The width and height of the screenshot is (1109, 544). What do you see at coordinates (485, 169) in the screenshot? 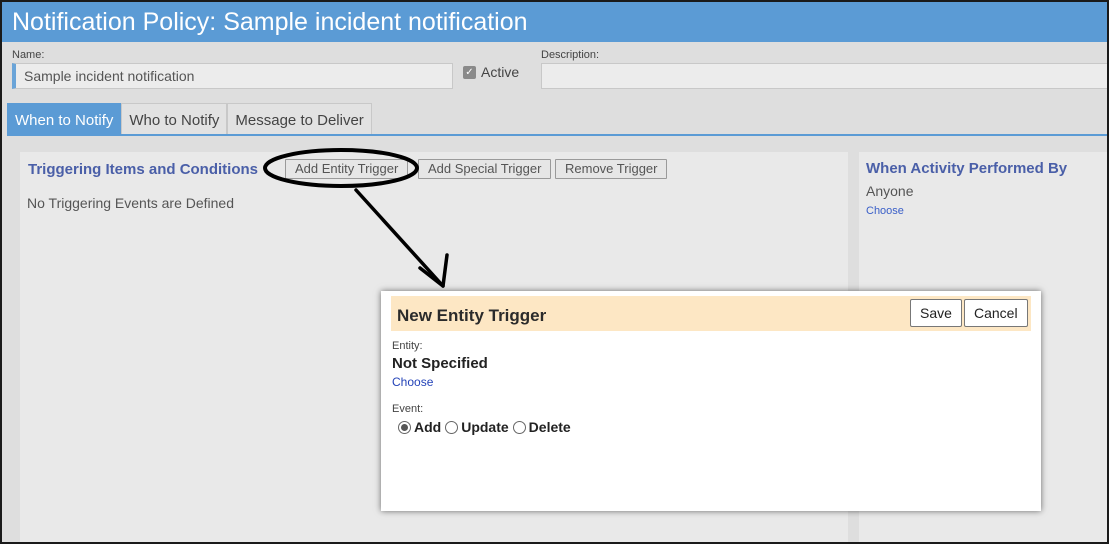
I see `add-special-trigger-button: Add Special Trigger` at bounding box center [485, 169].